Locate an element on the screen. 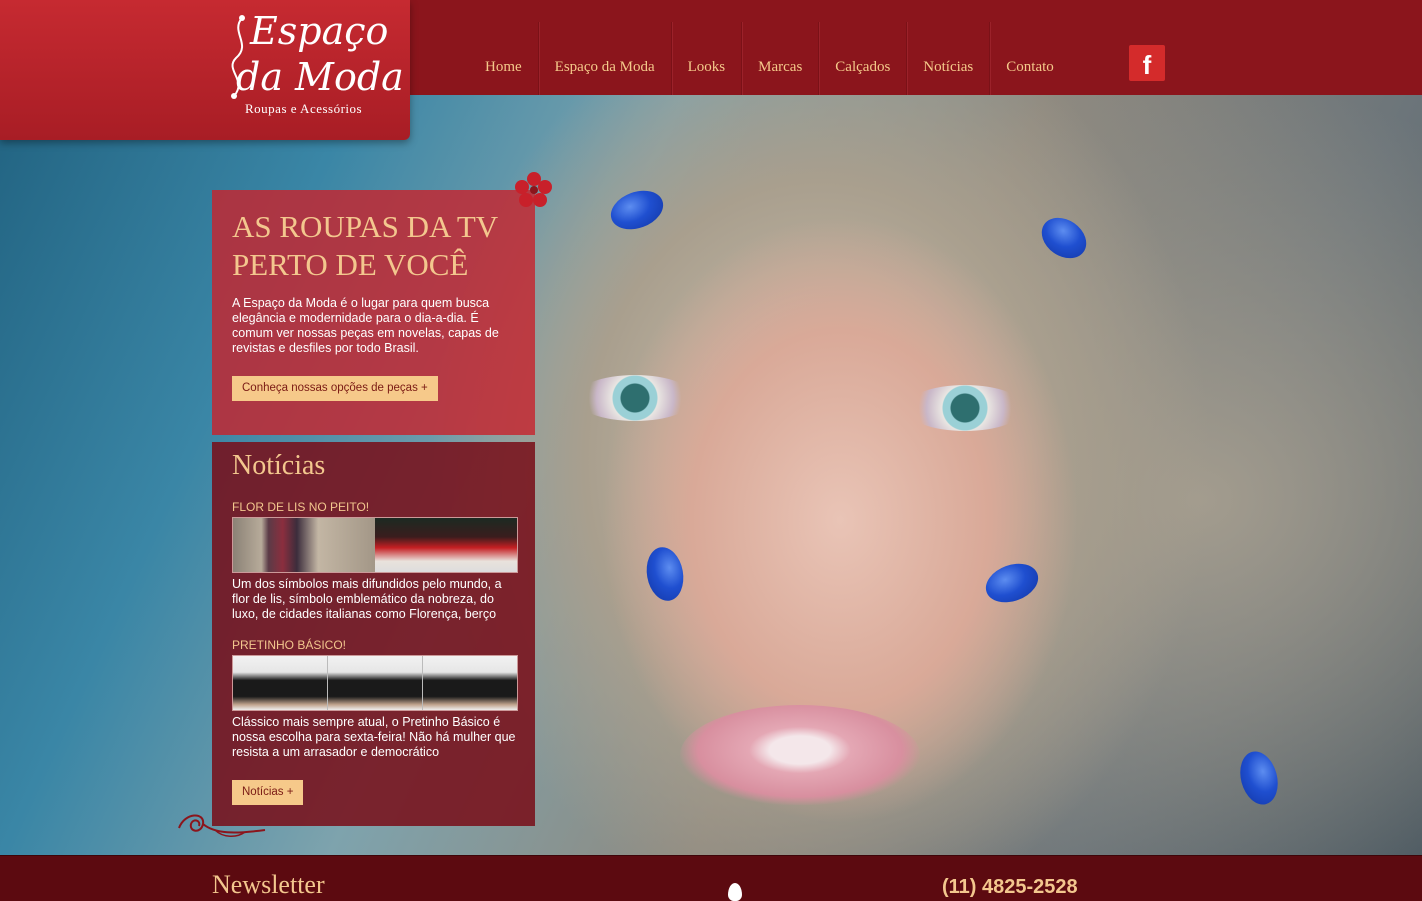  nav-item-contato: Contato is located at coordinates (1030, 58).